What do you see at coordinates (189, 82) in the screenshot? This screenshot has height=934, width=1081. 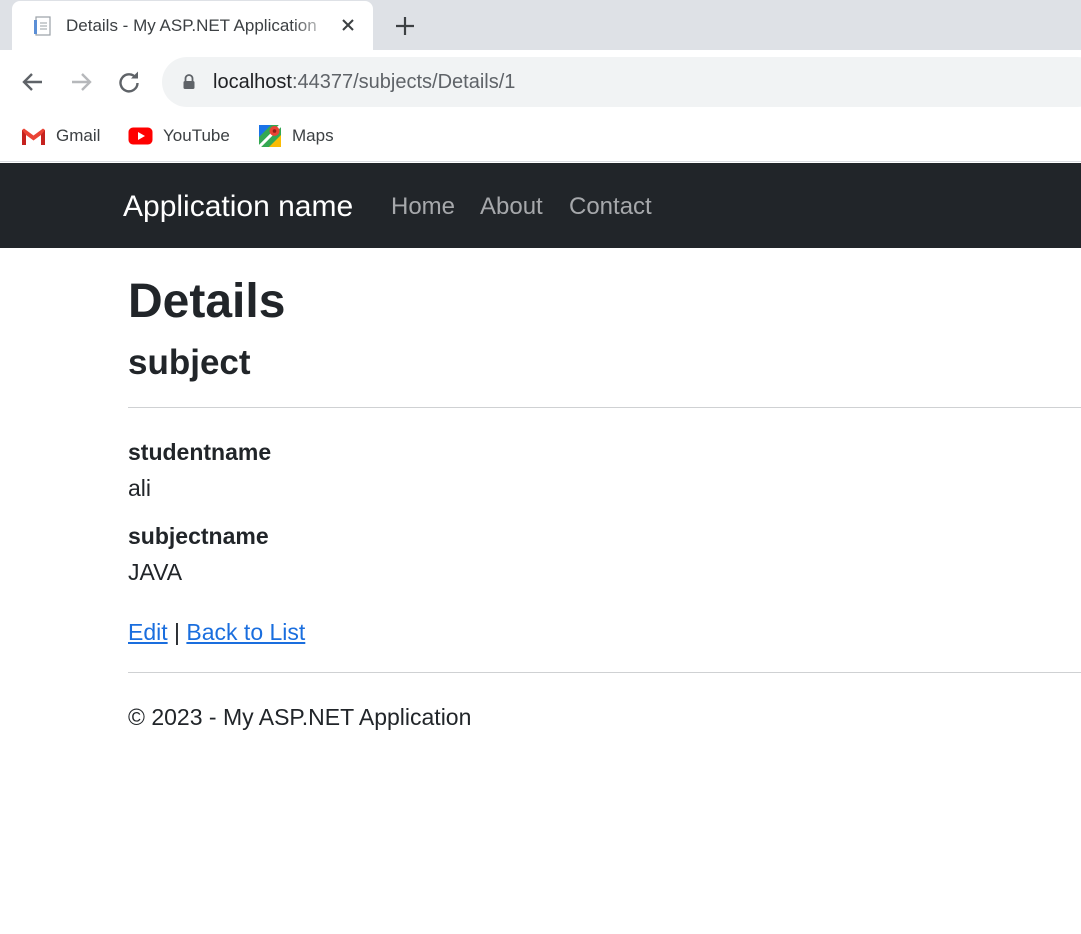 I see `lock-icon` at bounding box center [189, 82].